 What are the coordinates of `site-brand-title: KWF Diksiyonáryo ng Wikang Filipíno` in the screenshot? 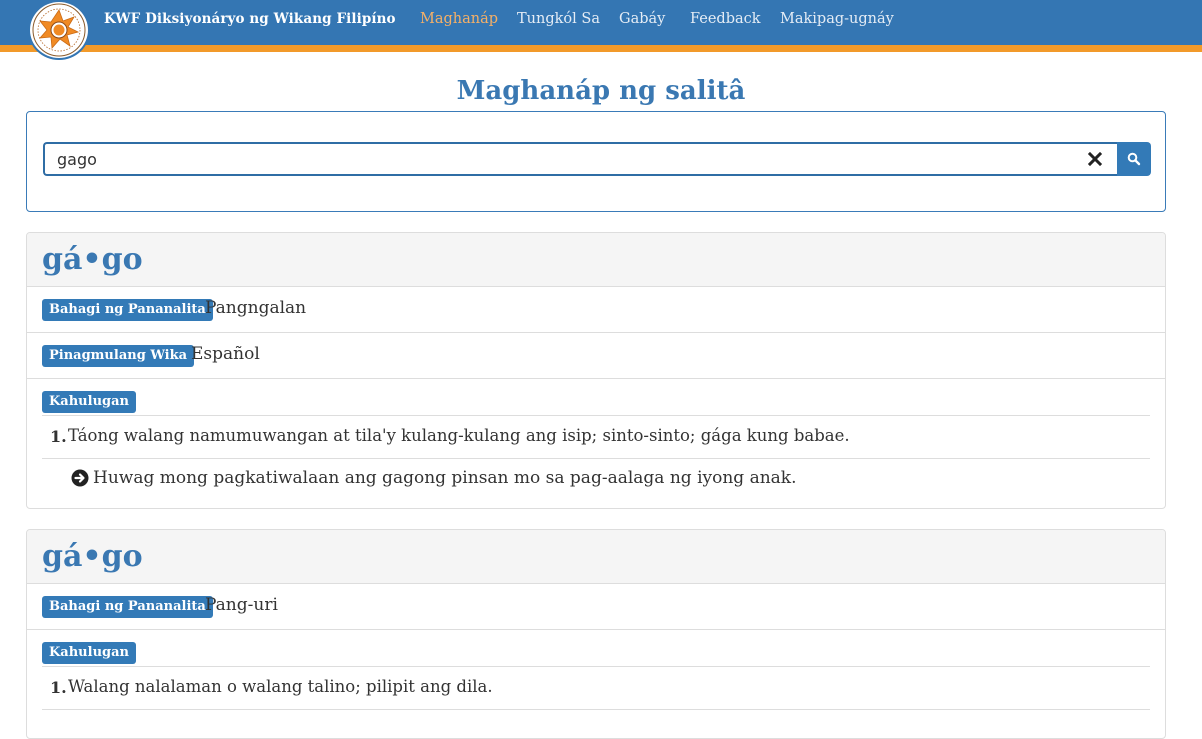 It's located at (250, 19).